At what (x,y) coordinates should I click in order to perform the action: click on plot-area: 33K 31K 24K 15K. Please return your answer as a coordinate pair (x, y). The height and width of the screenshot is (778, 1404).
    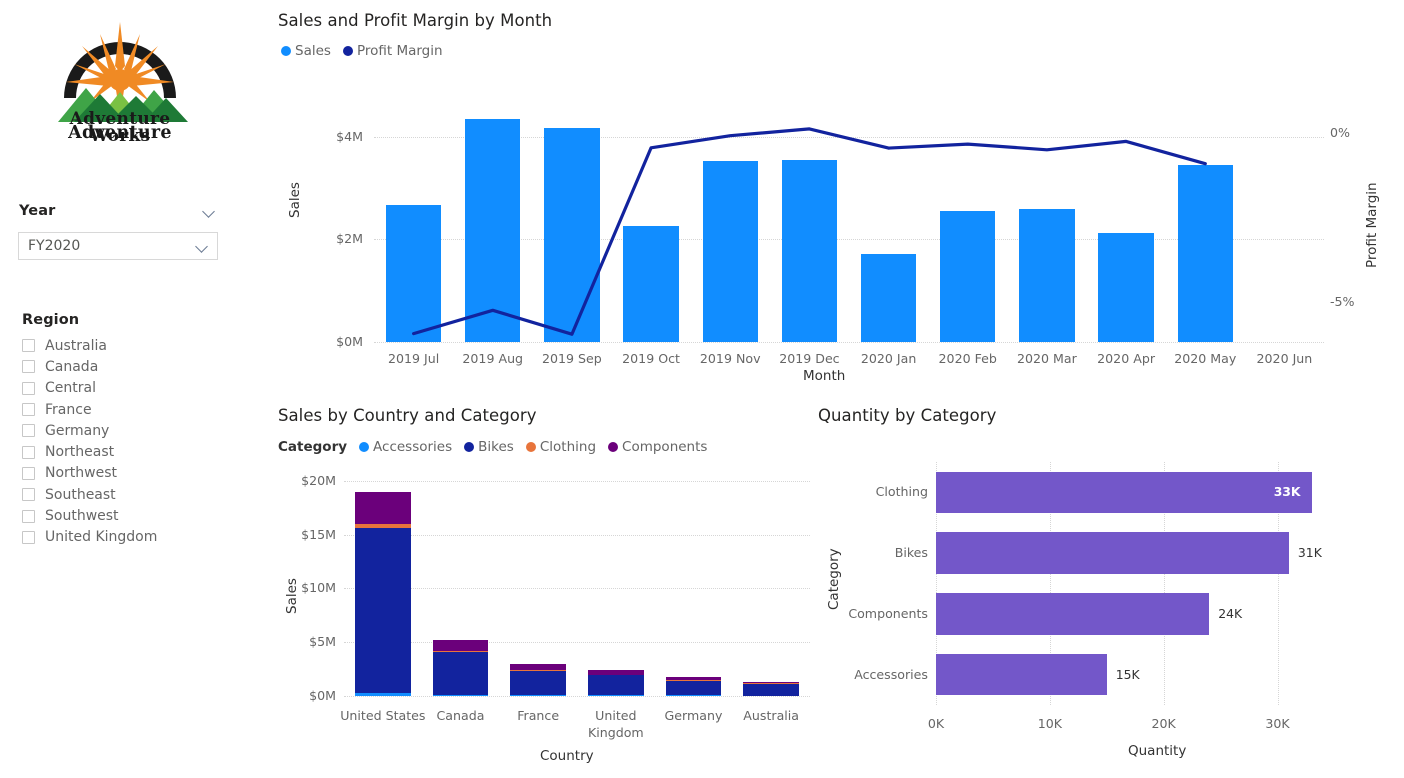
    Looking at the image, I should click on (1129, 583).